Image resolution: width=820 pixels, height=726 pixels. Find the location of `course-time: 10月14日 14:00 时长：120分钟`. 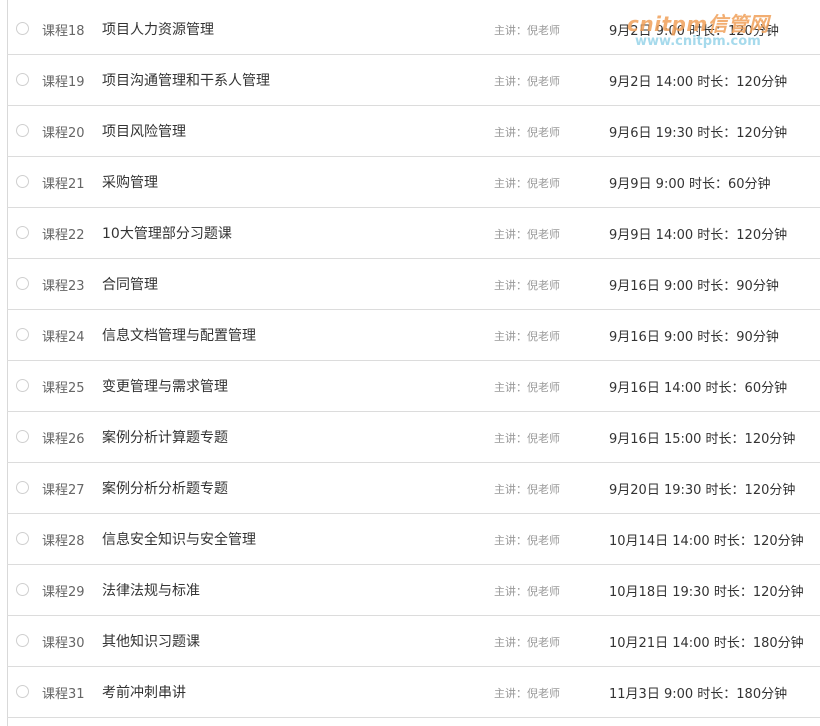

course-time: 10月14日 14:00 时长：120分钟 is located at coordinates (706, 541).